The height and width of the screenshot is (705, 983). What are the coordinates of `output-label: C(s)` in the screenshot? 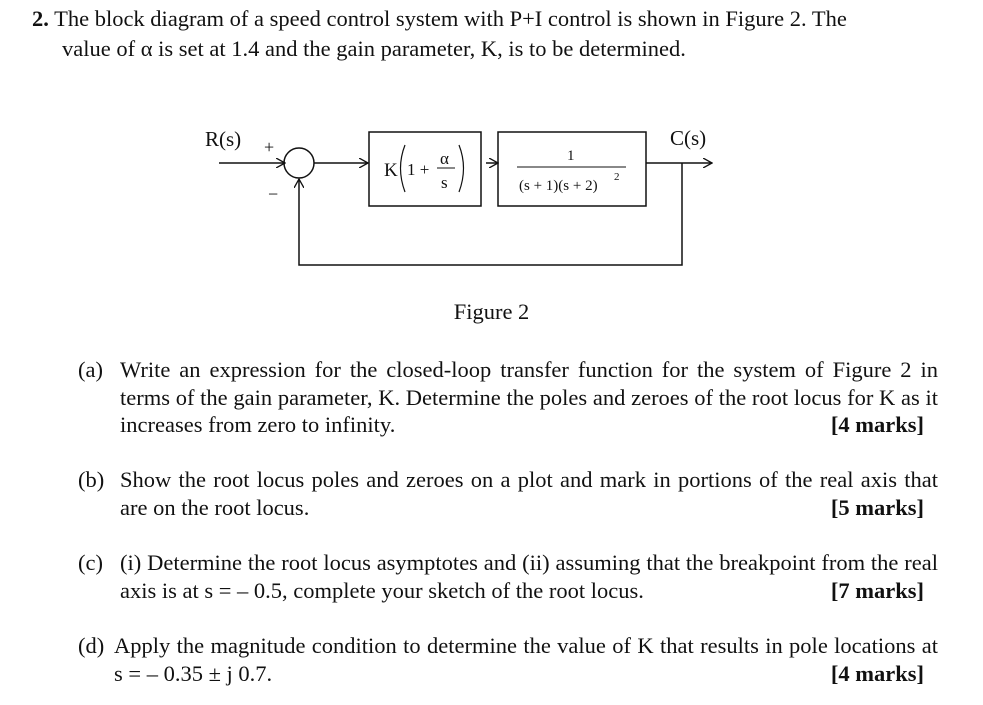 It's located at (688, 138).